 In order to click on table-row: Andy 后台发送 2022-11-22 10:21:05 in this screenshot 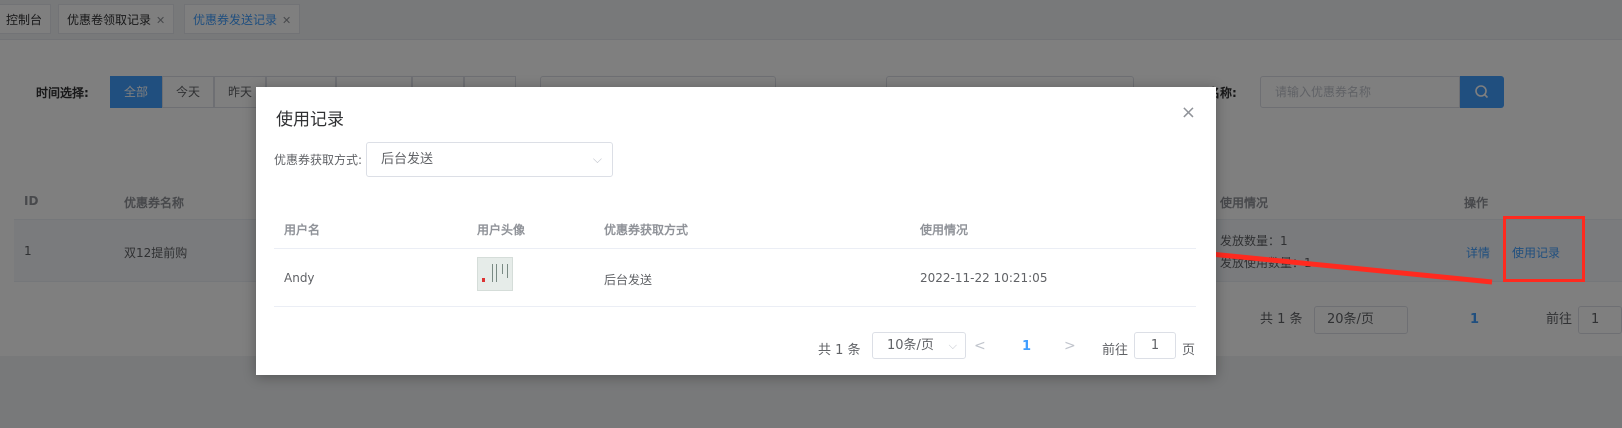, I will do `click(735, 278)`.